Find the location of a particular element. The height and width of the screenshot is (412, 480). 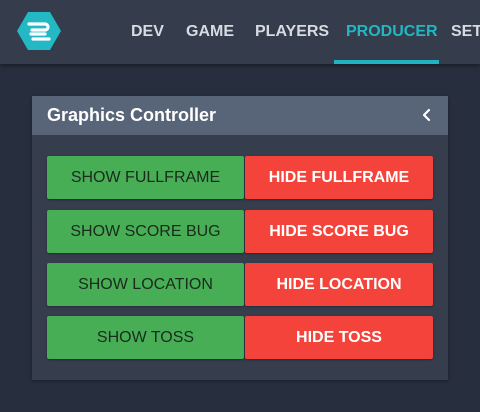

nav-tab-dev: DEV is located at coordinates (147, 32).